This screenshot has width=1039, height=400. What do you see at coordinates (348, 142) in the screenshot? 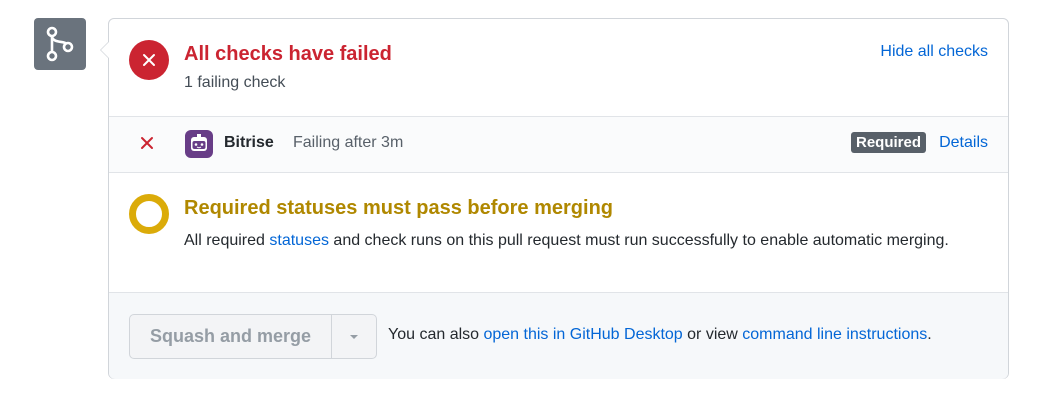
I see `check-description: Failing after 3m` at bounding box center [348, 142].